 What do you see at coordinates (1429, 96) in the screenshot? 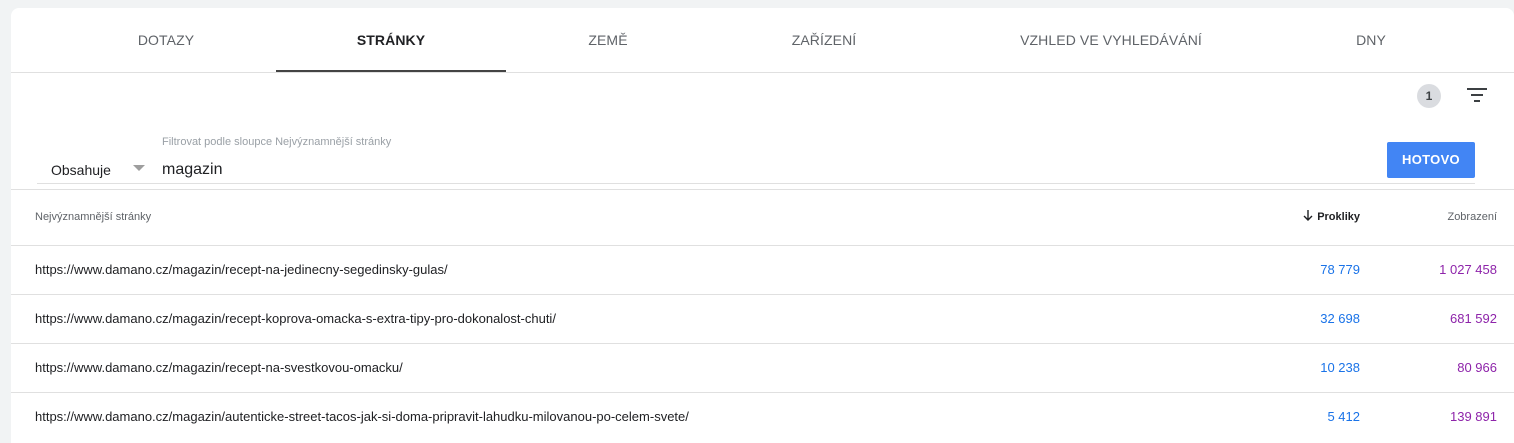
I see `active-filter-count-badge: 1` at bounding box center [1429, 96].